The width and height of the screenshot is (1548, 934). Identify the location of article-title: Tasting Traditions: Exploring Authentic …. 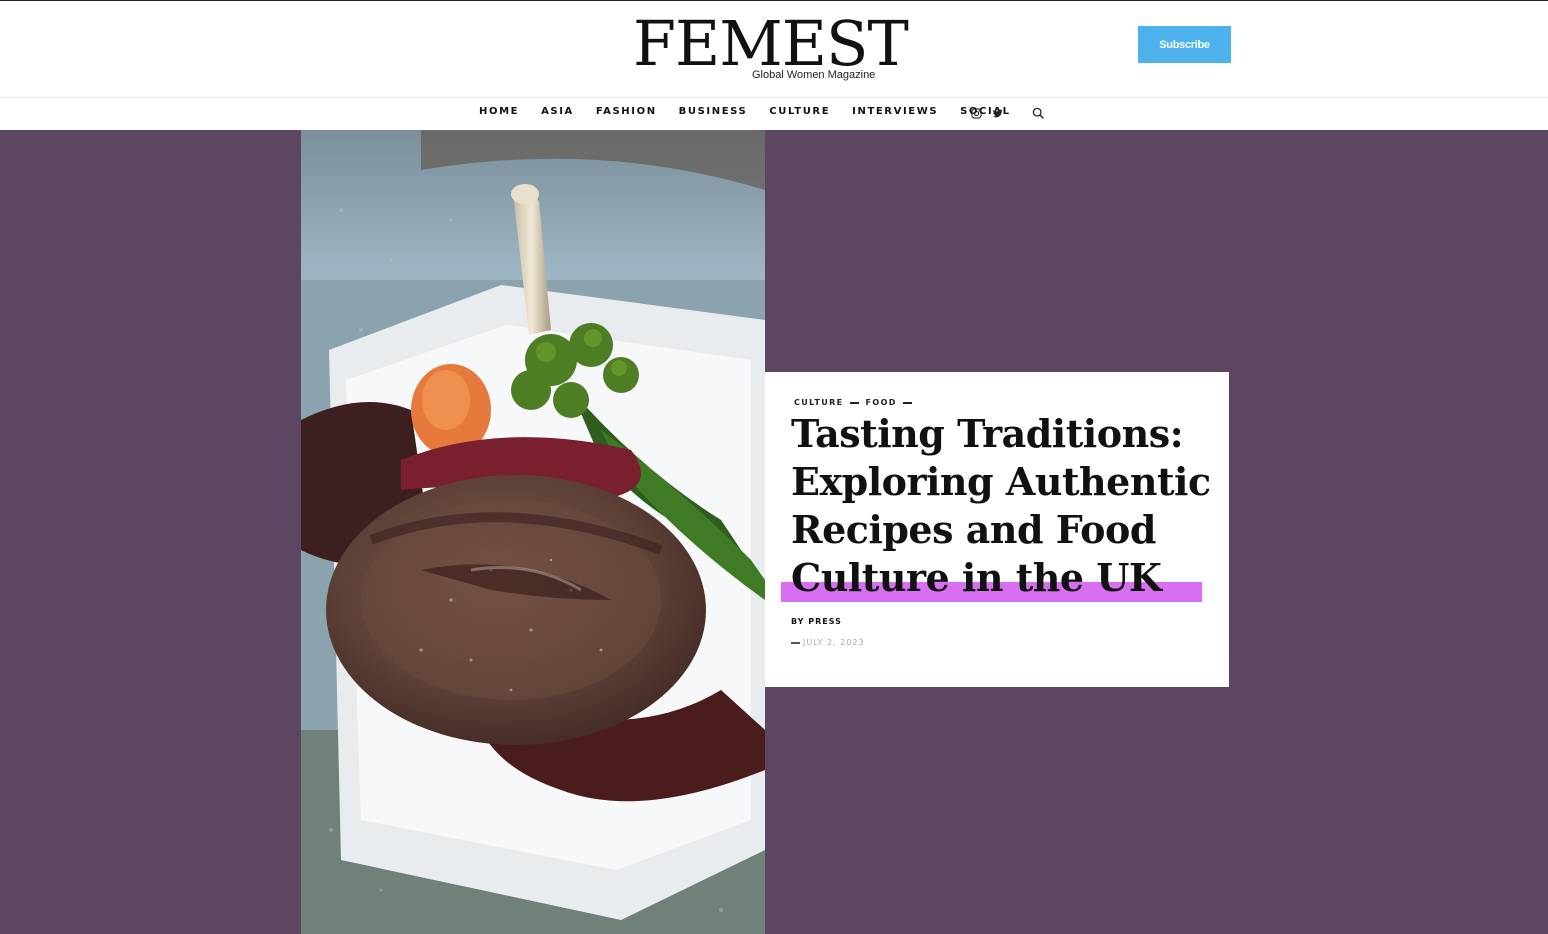
(1001, 506).